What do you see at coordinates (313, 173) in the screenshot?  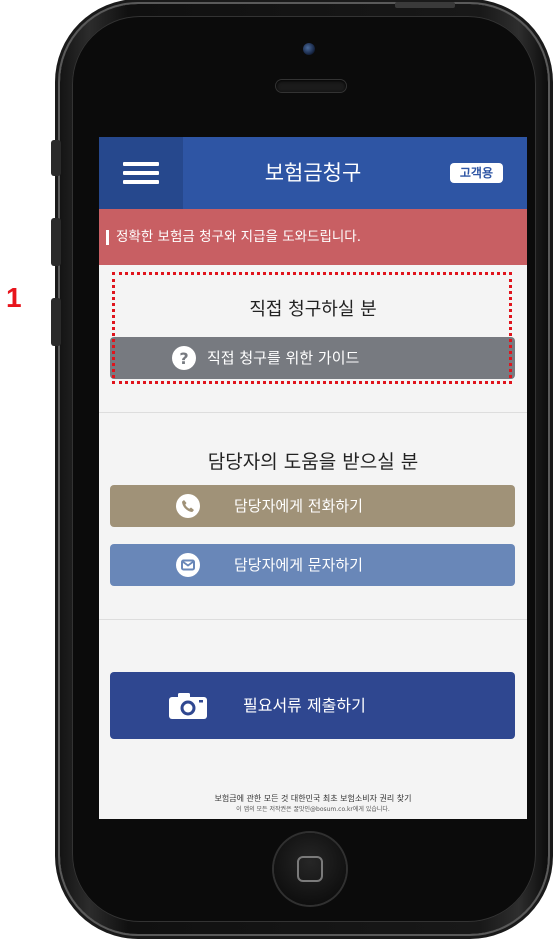 I see `app-header: 보험금청구 고객용` at bounding box center [313, 173].